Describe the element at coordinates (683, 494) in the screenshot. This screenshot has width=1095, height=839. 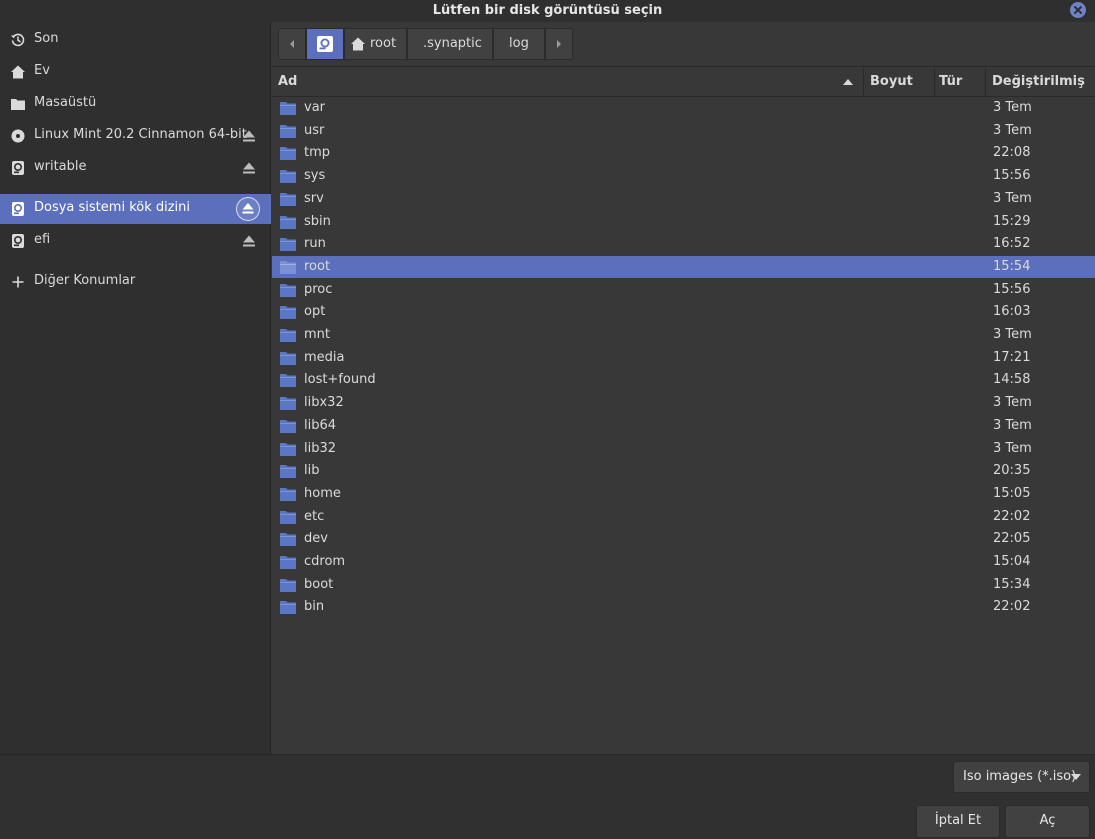
I see `file-row: home 15:05` at that location.